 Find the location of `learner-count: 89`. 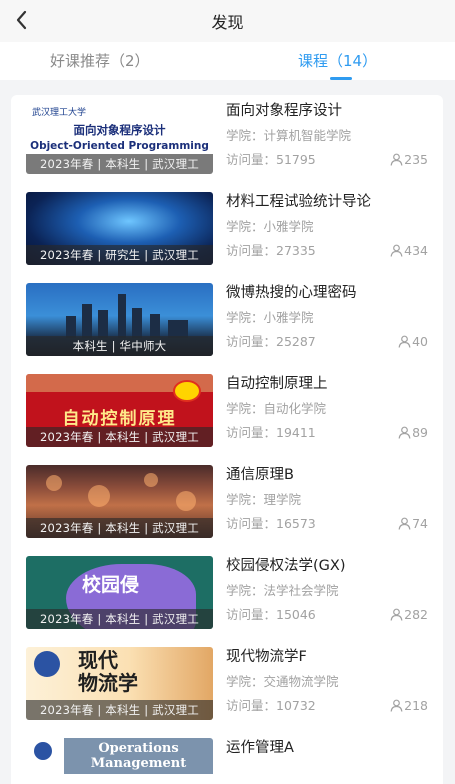

learner-count: 89 is located at coordinates (413, 433).